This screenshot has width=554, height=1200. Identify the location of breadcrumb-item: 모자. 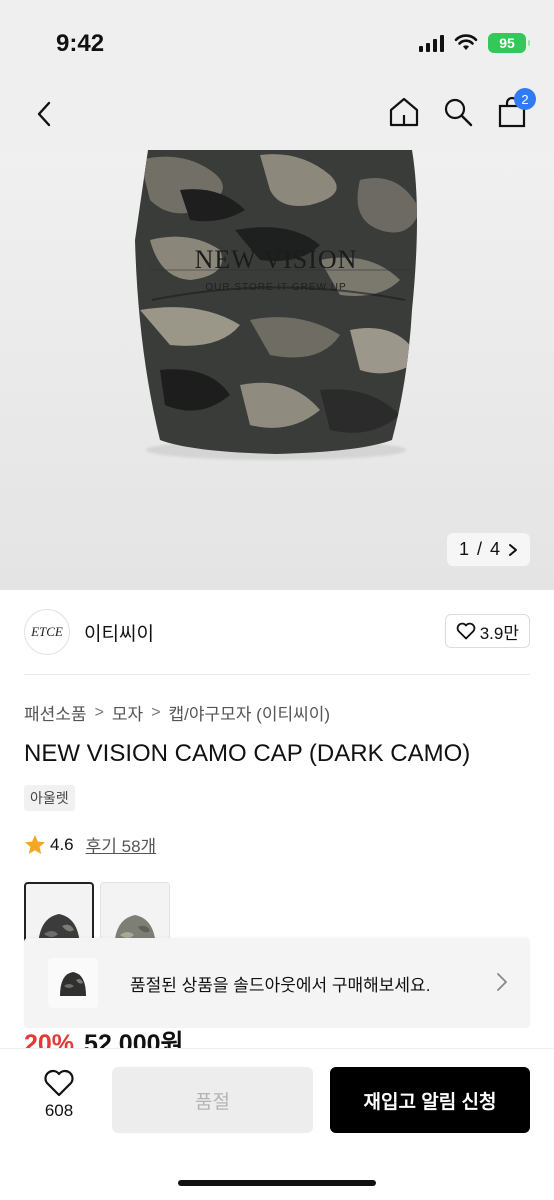
(127, 712).